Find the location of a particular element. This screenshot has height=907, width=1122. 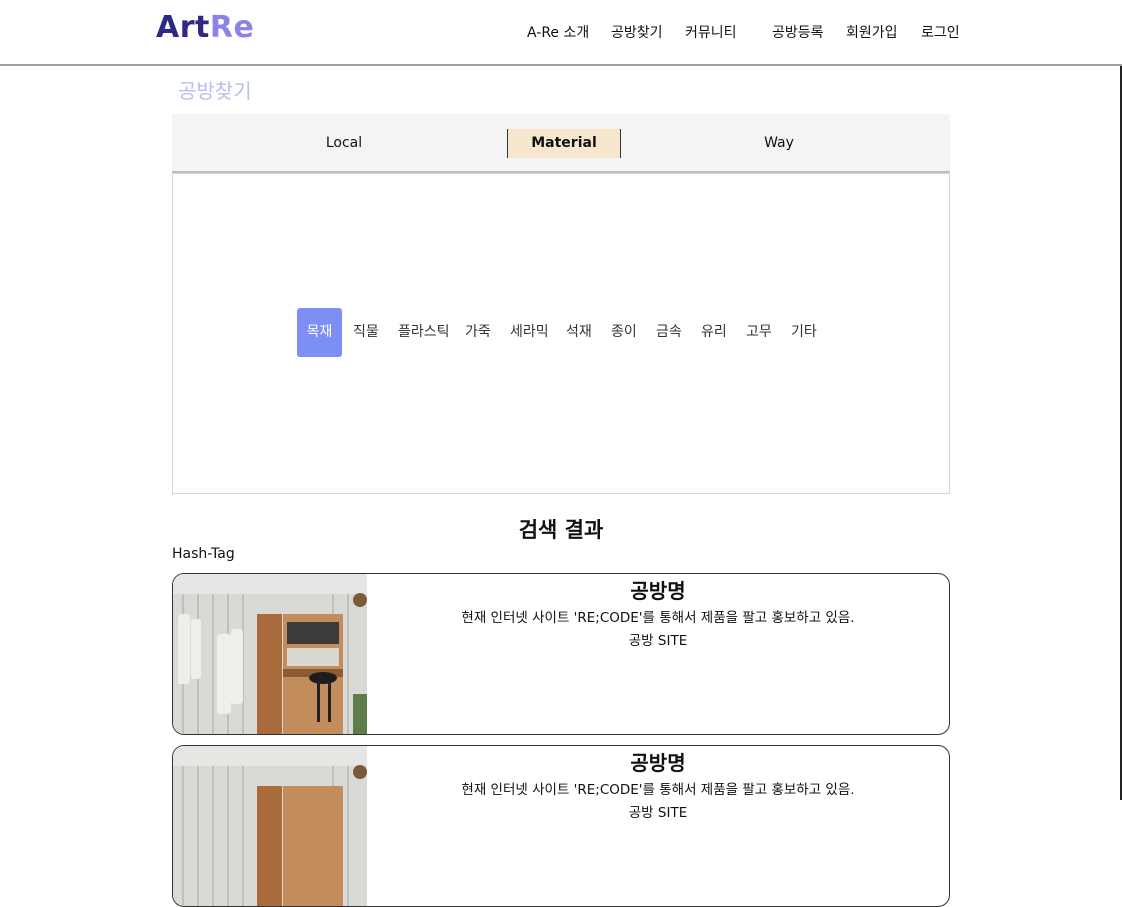

brand-logo-part2: Re is located at coordinates (232, 27).